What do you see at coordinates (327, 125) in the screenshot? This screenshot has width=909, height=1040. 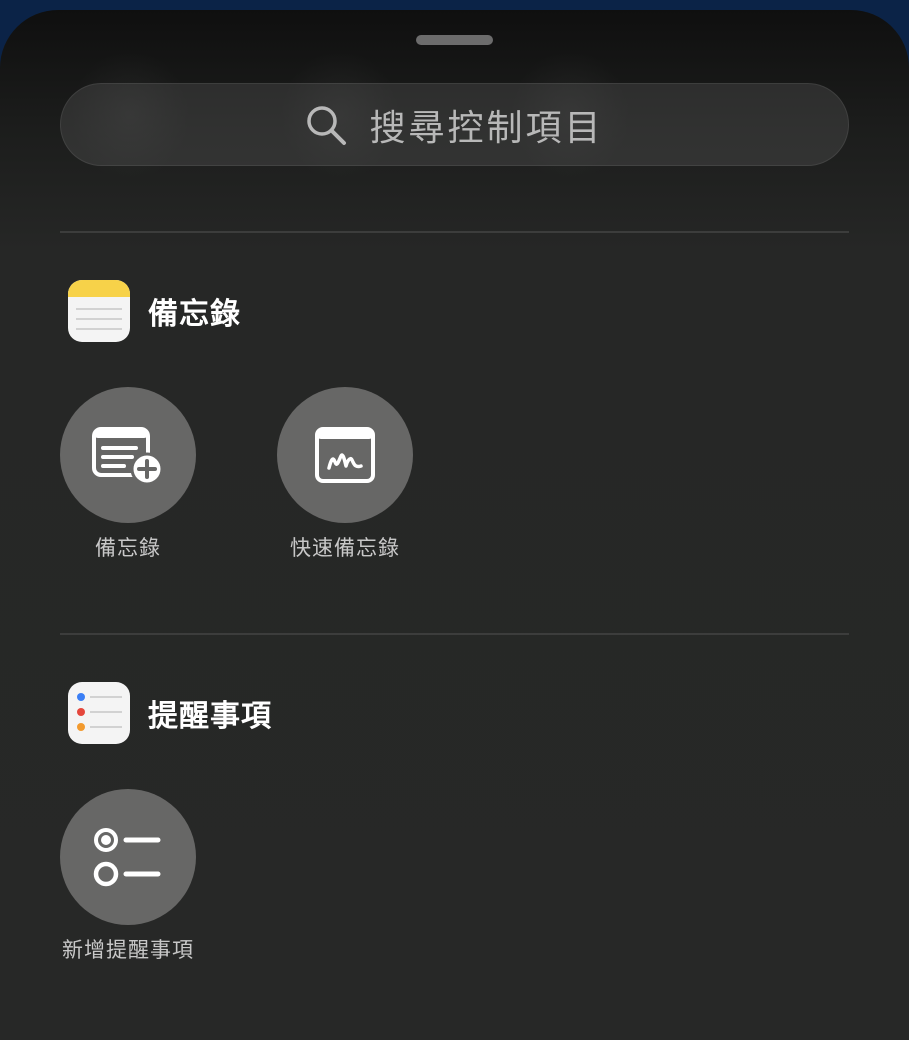 I see `search-icon` at bounding box center [327, 125].